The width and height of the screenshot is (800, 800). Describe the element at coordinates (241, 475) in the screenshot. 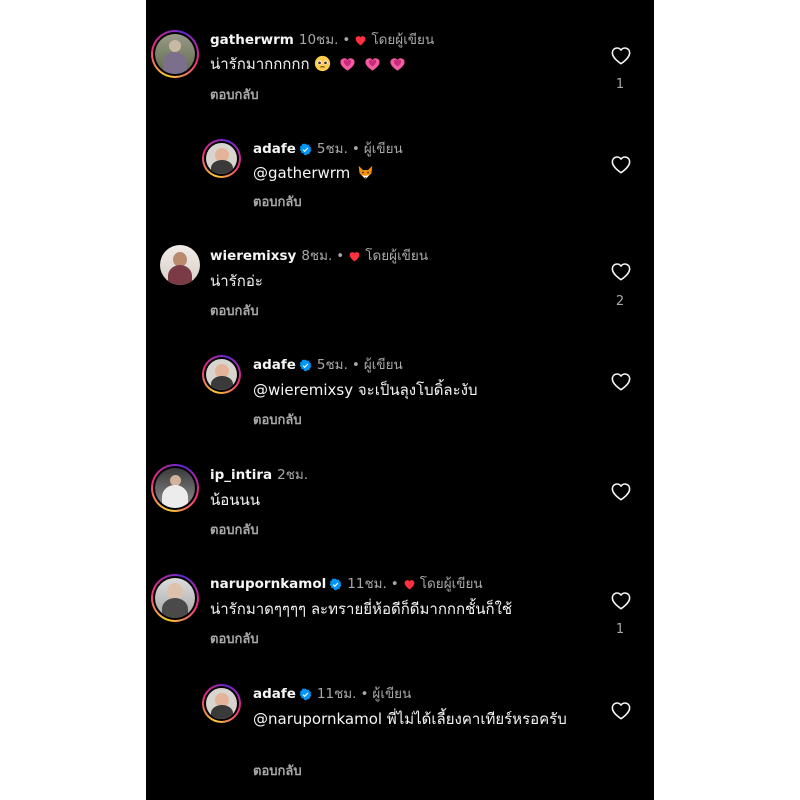

I see `username: ip_intira` at that location.